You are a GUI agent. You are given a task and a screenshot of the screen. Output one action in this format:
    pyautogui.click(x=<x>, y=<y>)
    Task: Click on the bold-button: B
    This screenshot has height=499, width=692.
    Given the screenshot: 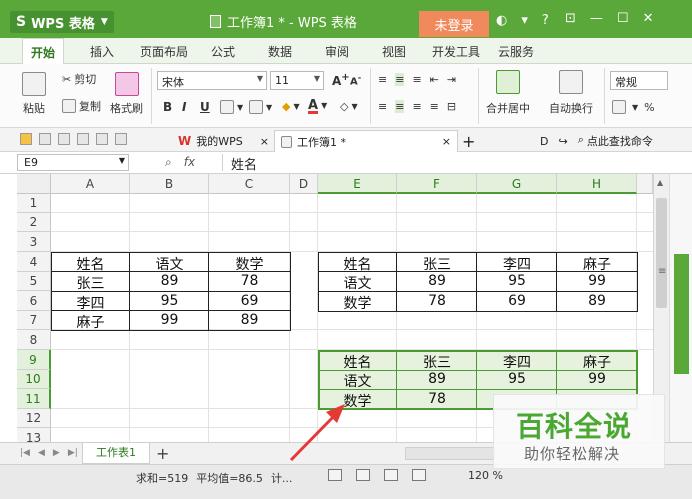 What is the action you would take?
    pyautogui.click(x=167, y=107)
    